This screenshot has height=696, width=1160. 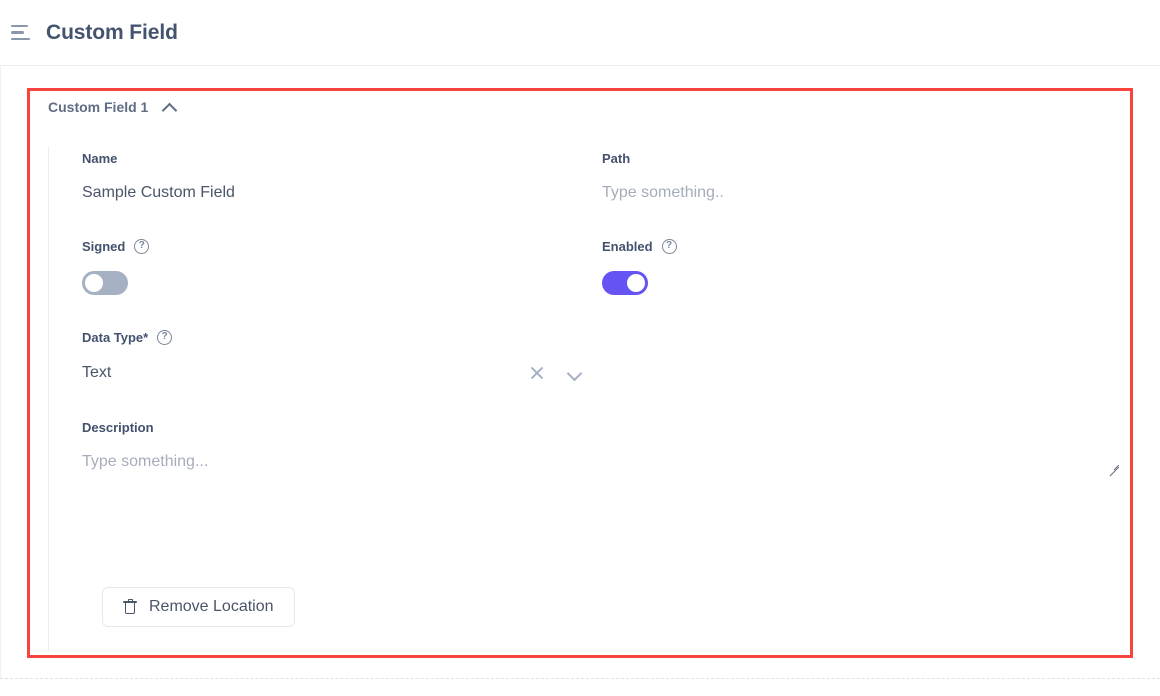 I want to click on hamburger-menu-icon, so click(x=21, y=33).